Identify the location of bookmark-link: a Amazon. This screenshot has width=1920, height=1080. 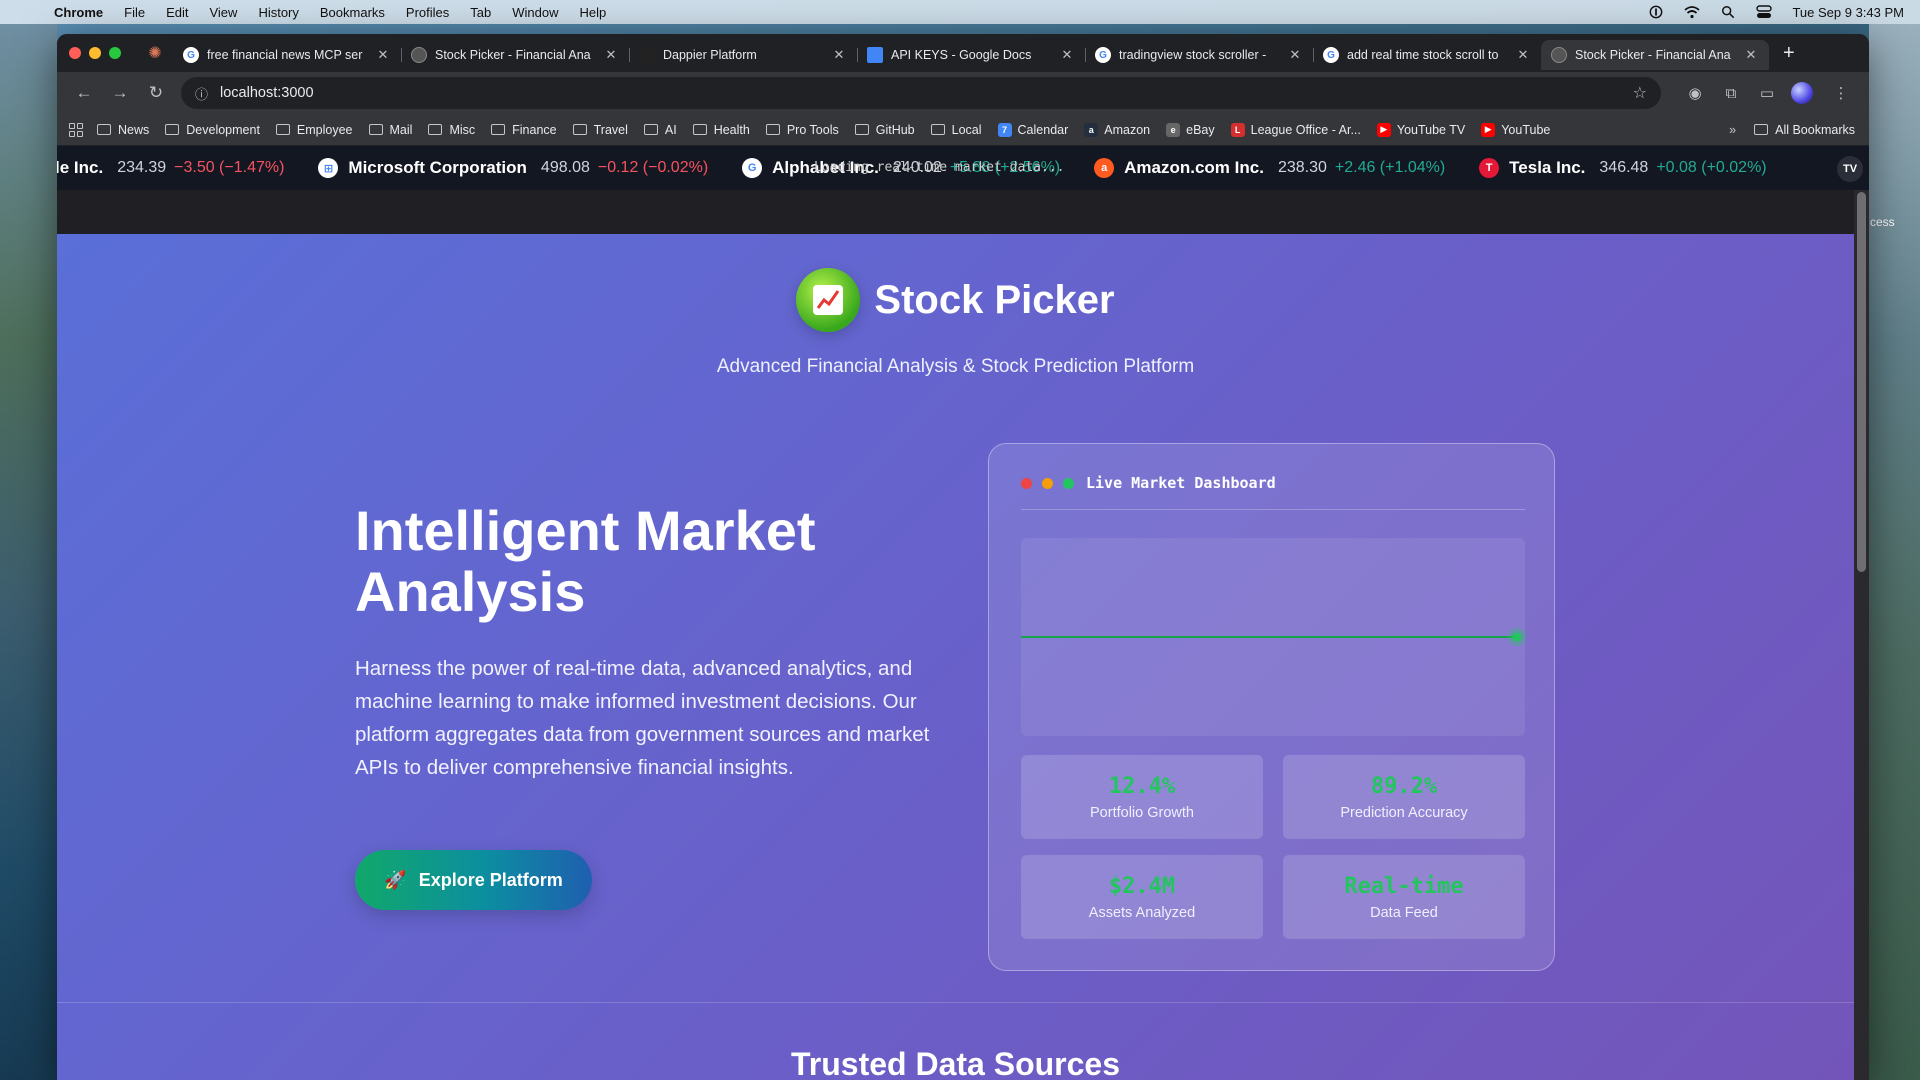
(1117, 129).